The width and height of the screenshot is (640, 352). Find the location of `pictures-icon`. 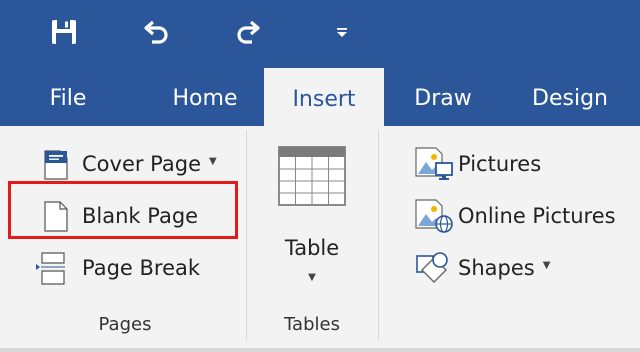

pictures-icon is located at coordinates (436, 164).